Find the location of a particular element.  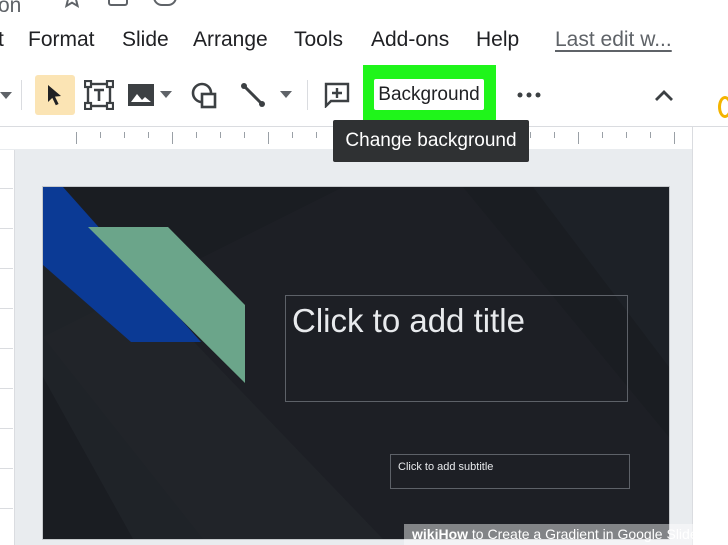

image-dropdown-icon is located at coordinates (167, 95).